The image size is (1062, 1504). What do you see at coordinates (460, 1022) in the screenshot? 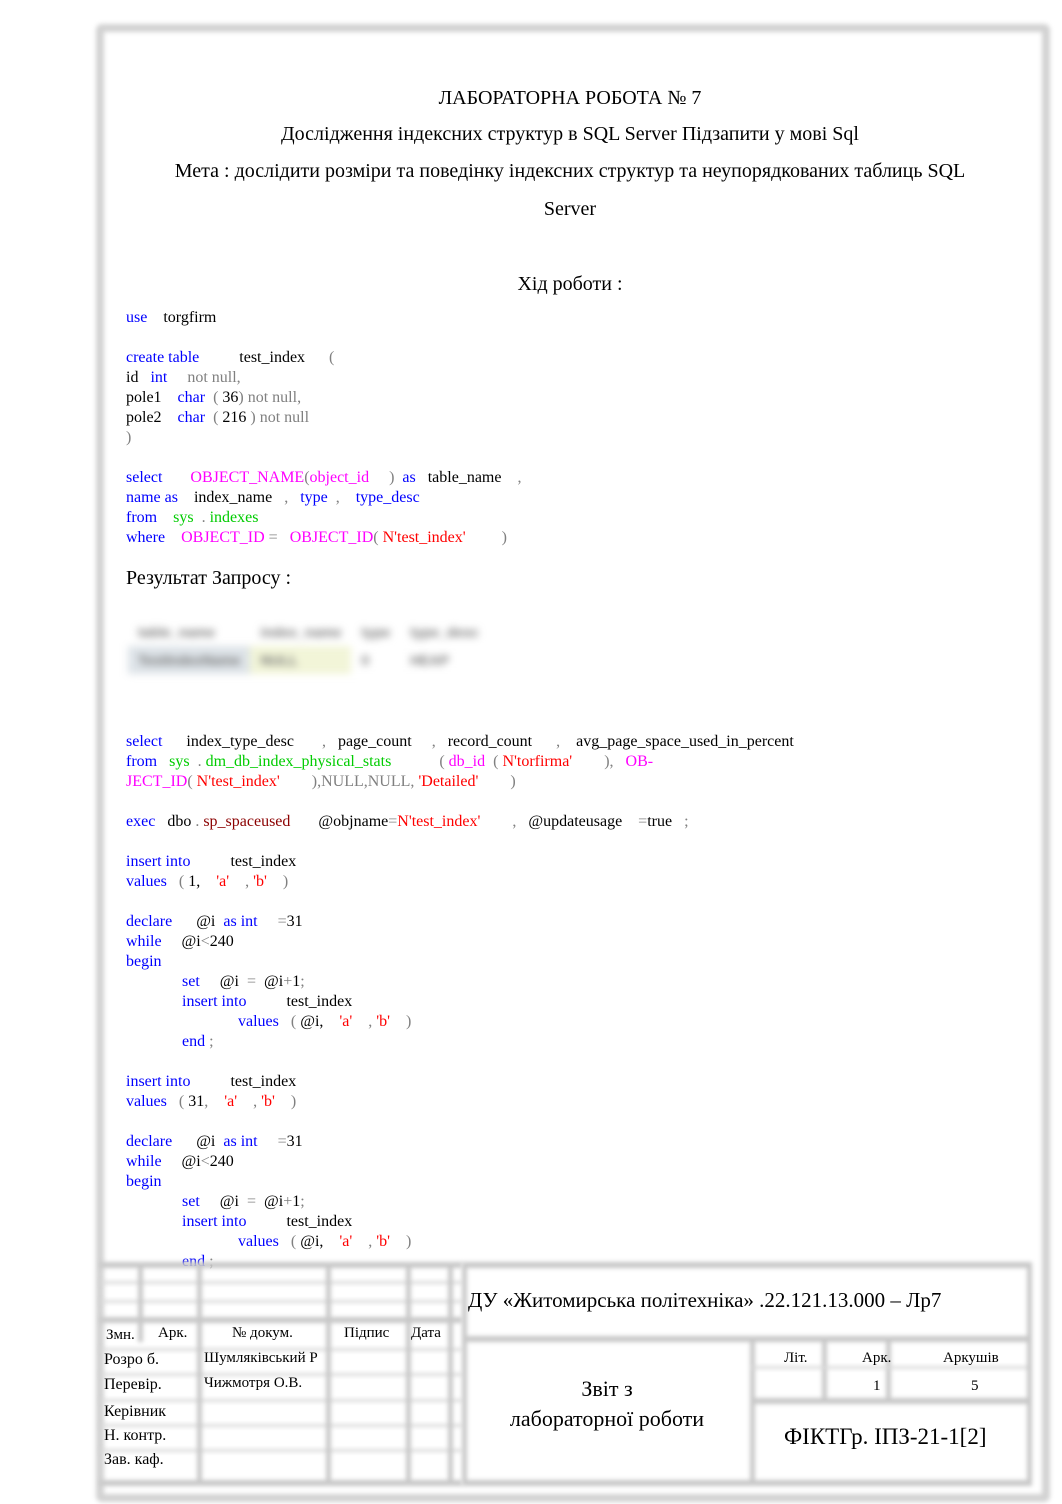
I see `code-line: values ( @i, 'a' , 'b' )` at bounding box center [460, 1022].